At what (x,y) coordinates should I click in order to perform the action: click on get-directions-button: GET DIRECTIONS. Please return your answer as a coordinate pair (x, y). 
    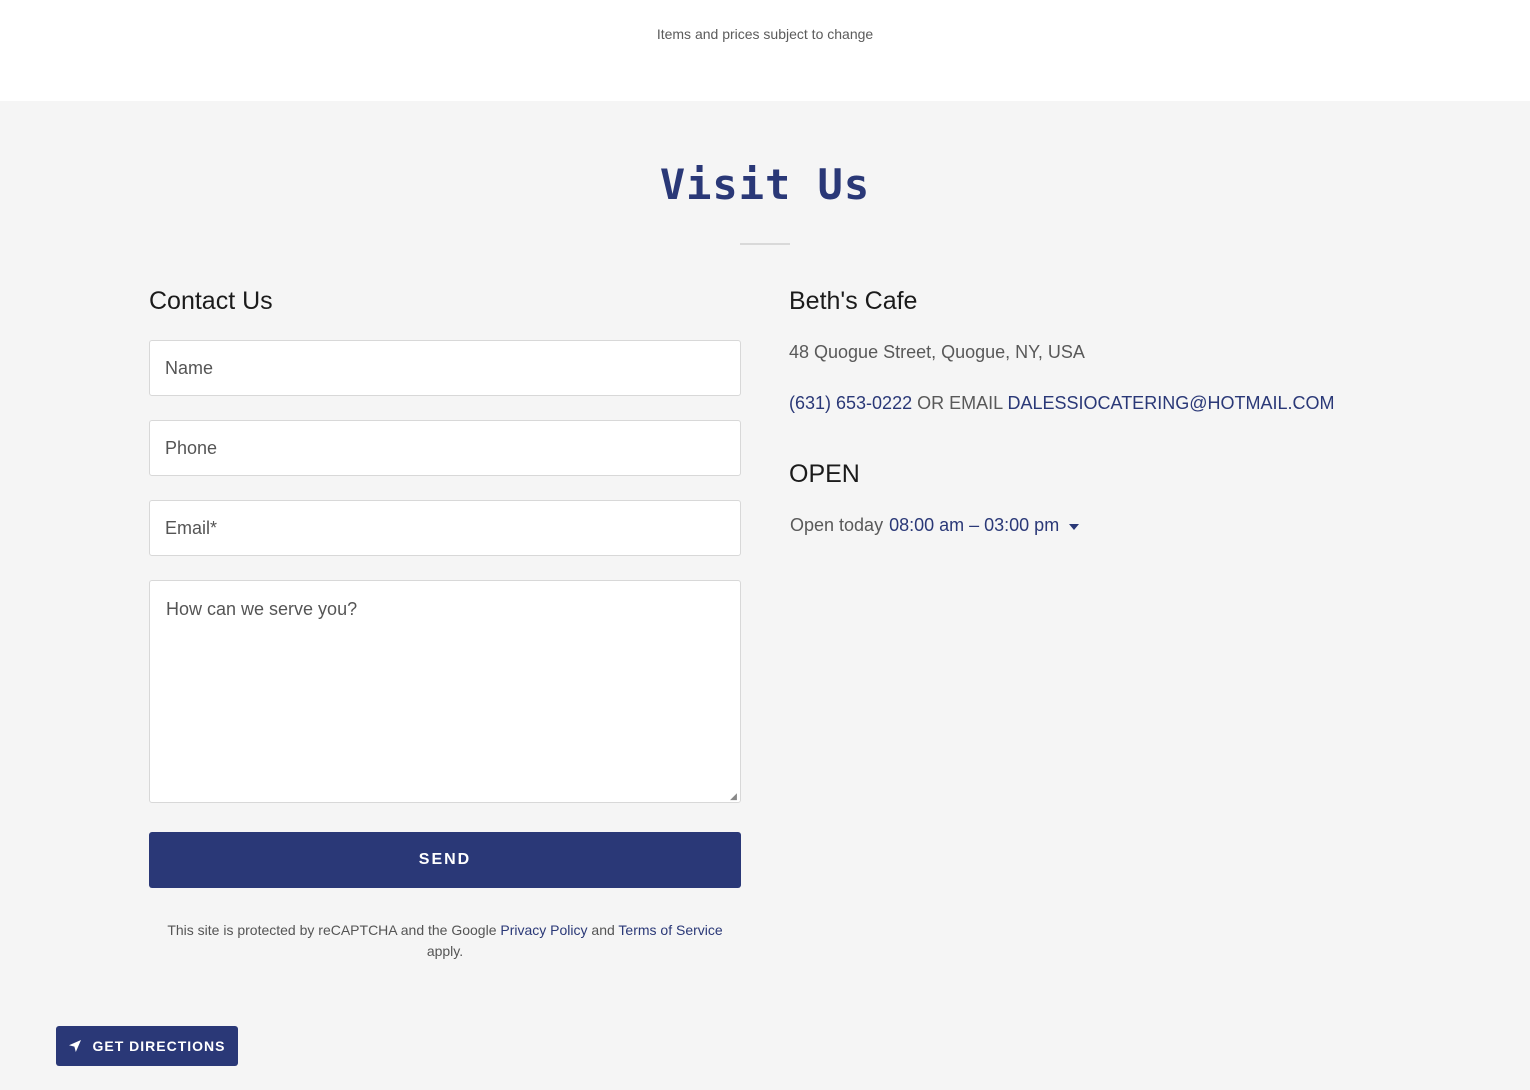
    Looking at the image, I should click on (147, 1046).